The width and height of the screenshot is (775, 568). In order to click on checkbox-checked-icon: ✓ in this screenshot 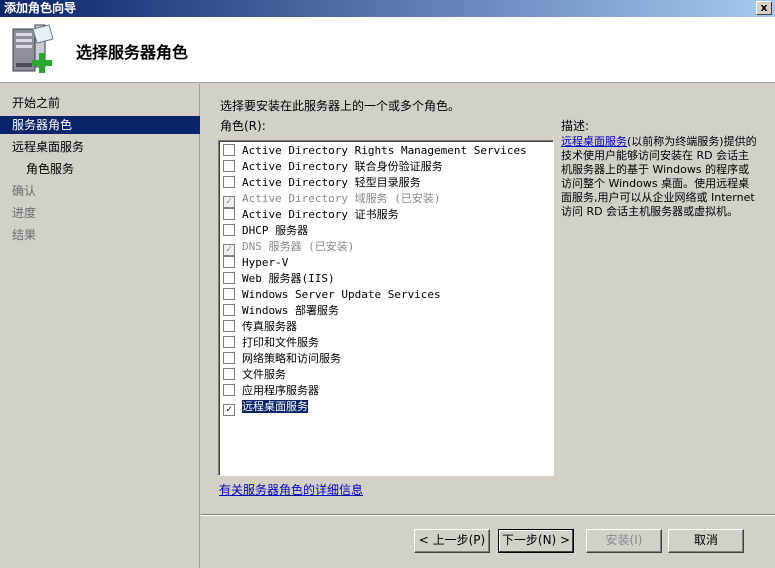, I will do `click(229, 410)`.